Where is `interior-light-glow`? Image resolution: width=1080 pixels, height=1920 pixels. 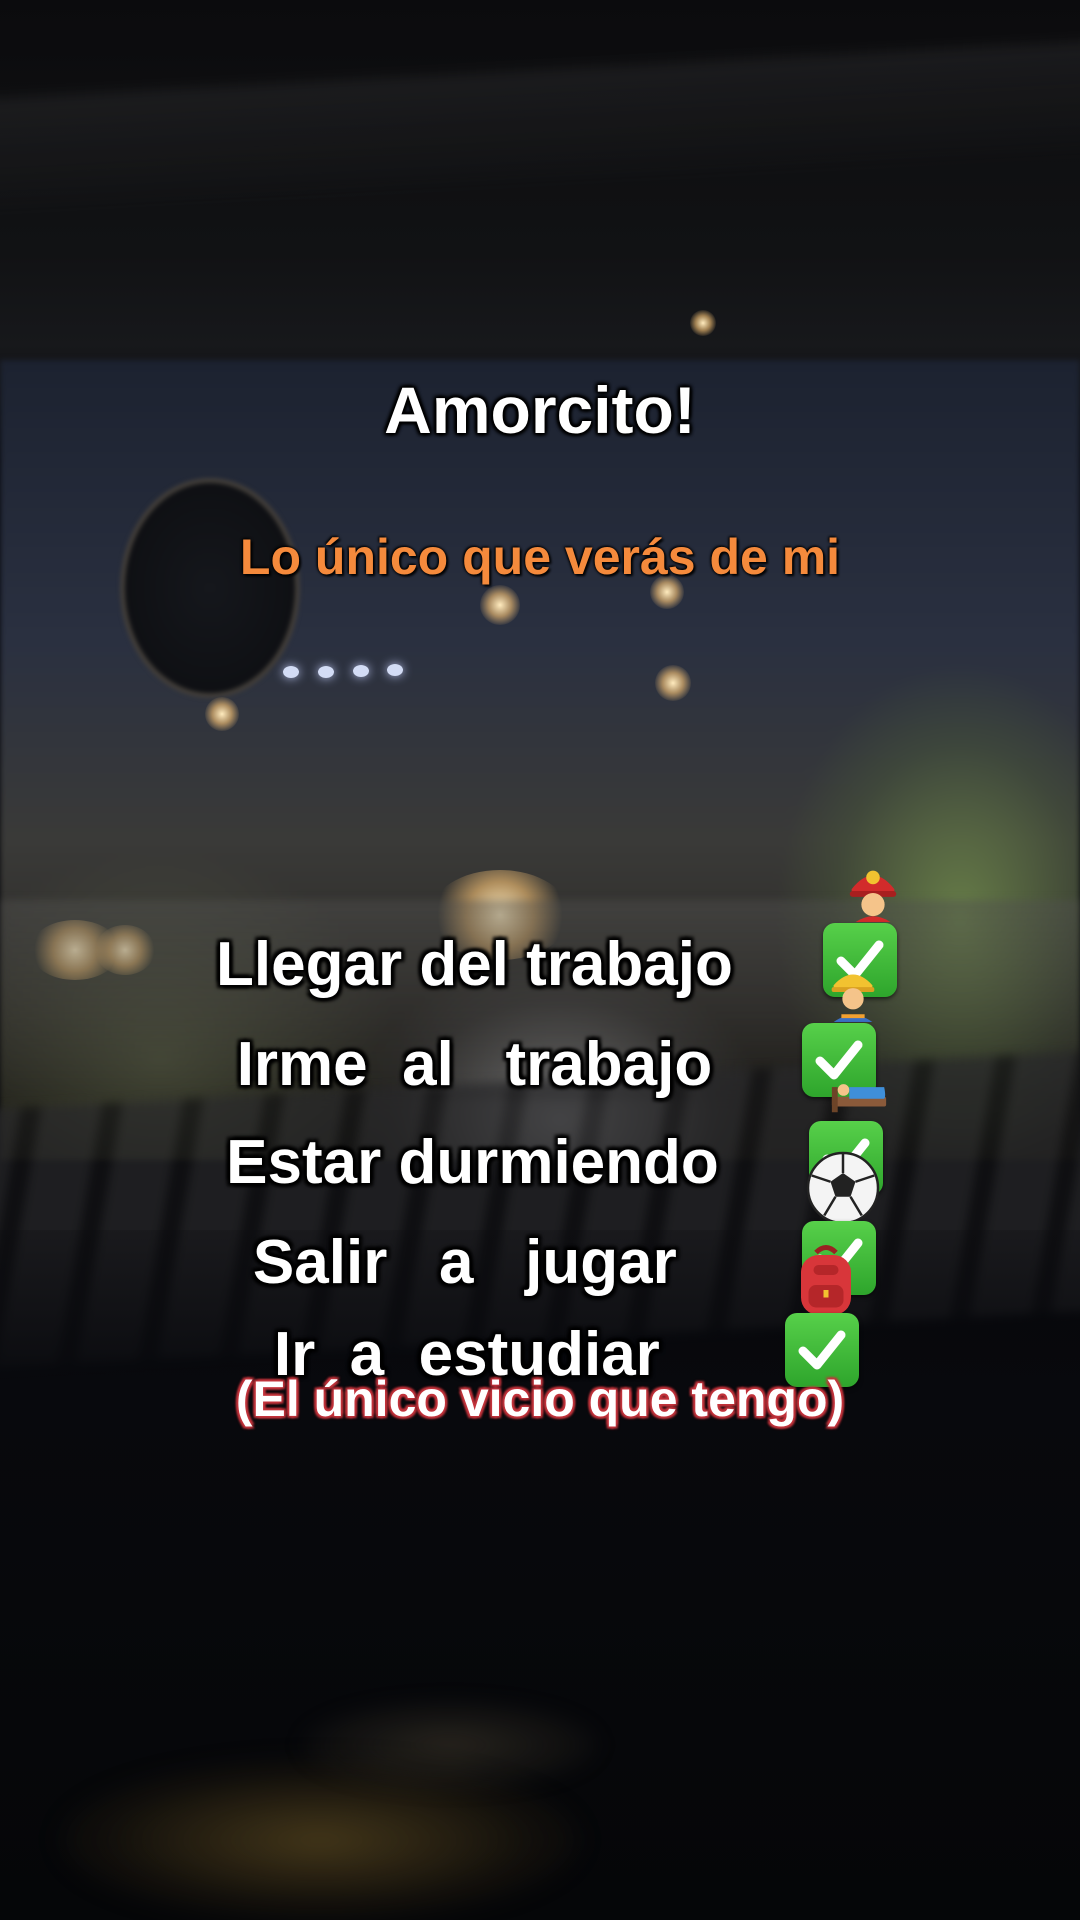
interior-light-glow is located at coordinates (450, 1745).